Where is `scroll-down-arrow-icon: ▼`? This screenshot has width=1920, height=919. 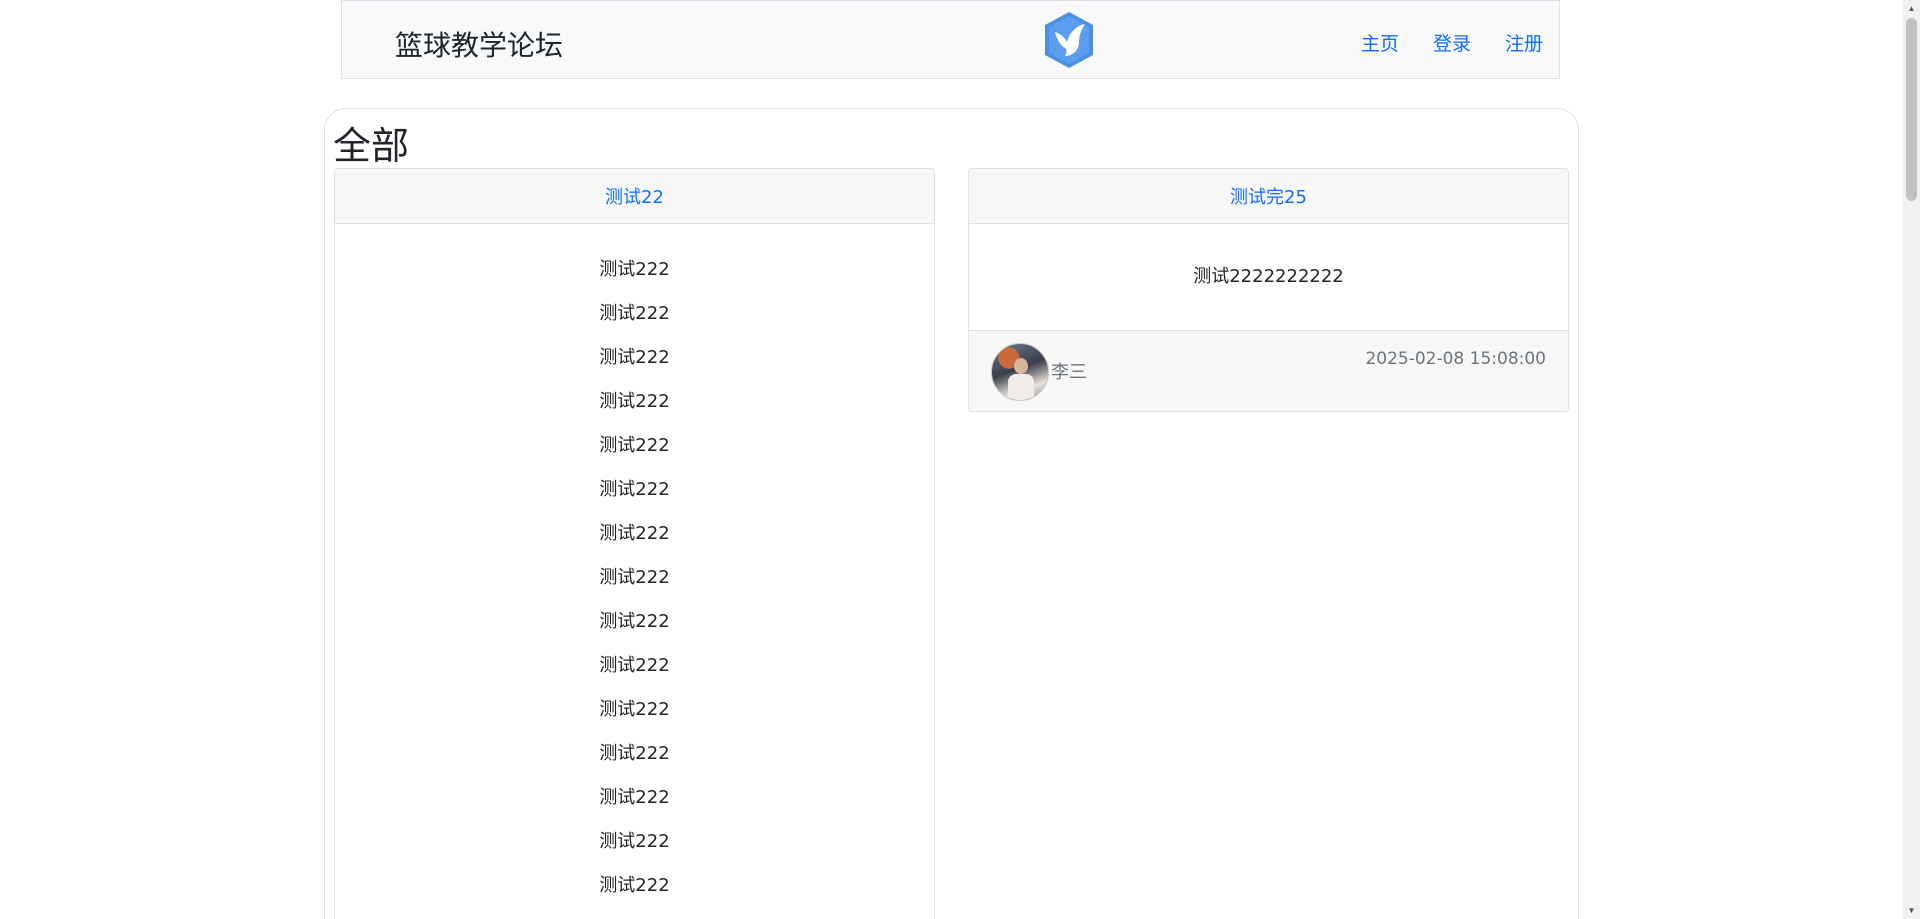
scroll-down-arrow-icon: ▼ is located at coordinates (1911, 910).